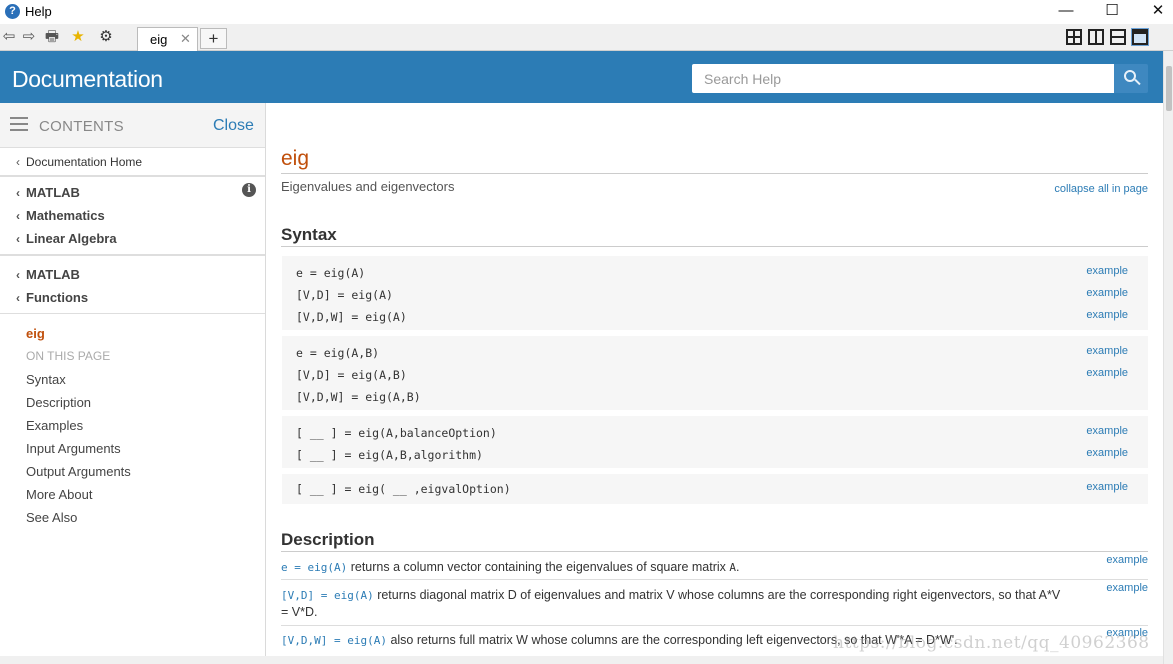 Image resolution: width=1173 pixels, height=664 pixels. Describe the element at coordinates (59, 494) in the screenshot. I see `toc-more-about: More About` at that location.